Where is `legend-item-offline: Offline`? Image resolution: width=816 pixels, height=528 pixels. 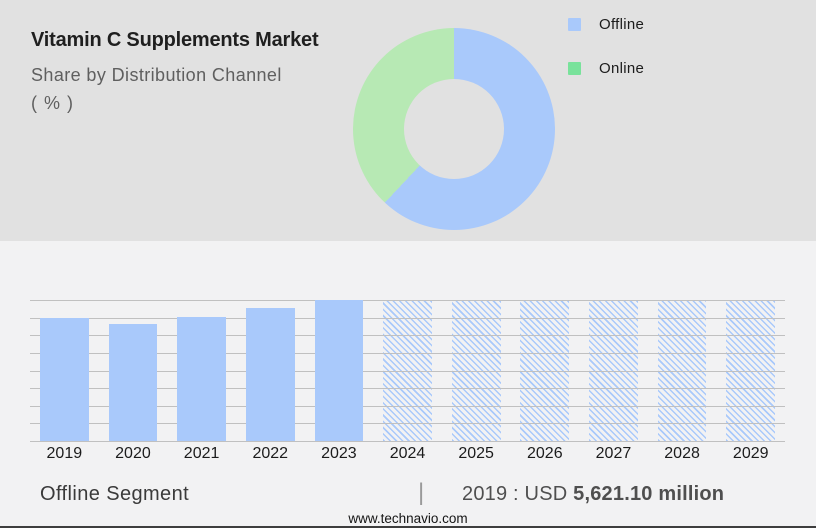
legend-item-offline: Offline is located at coordinates (606, 24).